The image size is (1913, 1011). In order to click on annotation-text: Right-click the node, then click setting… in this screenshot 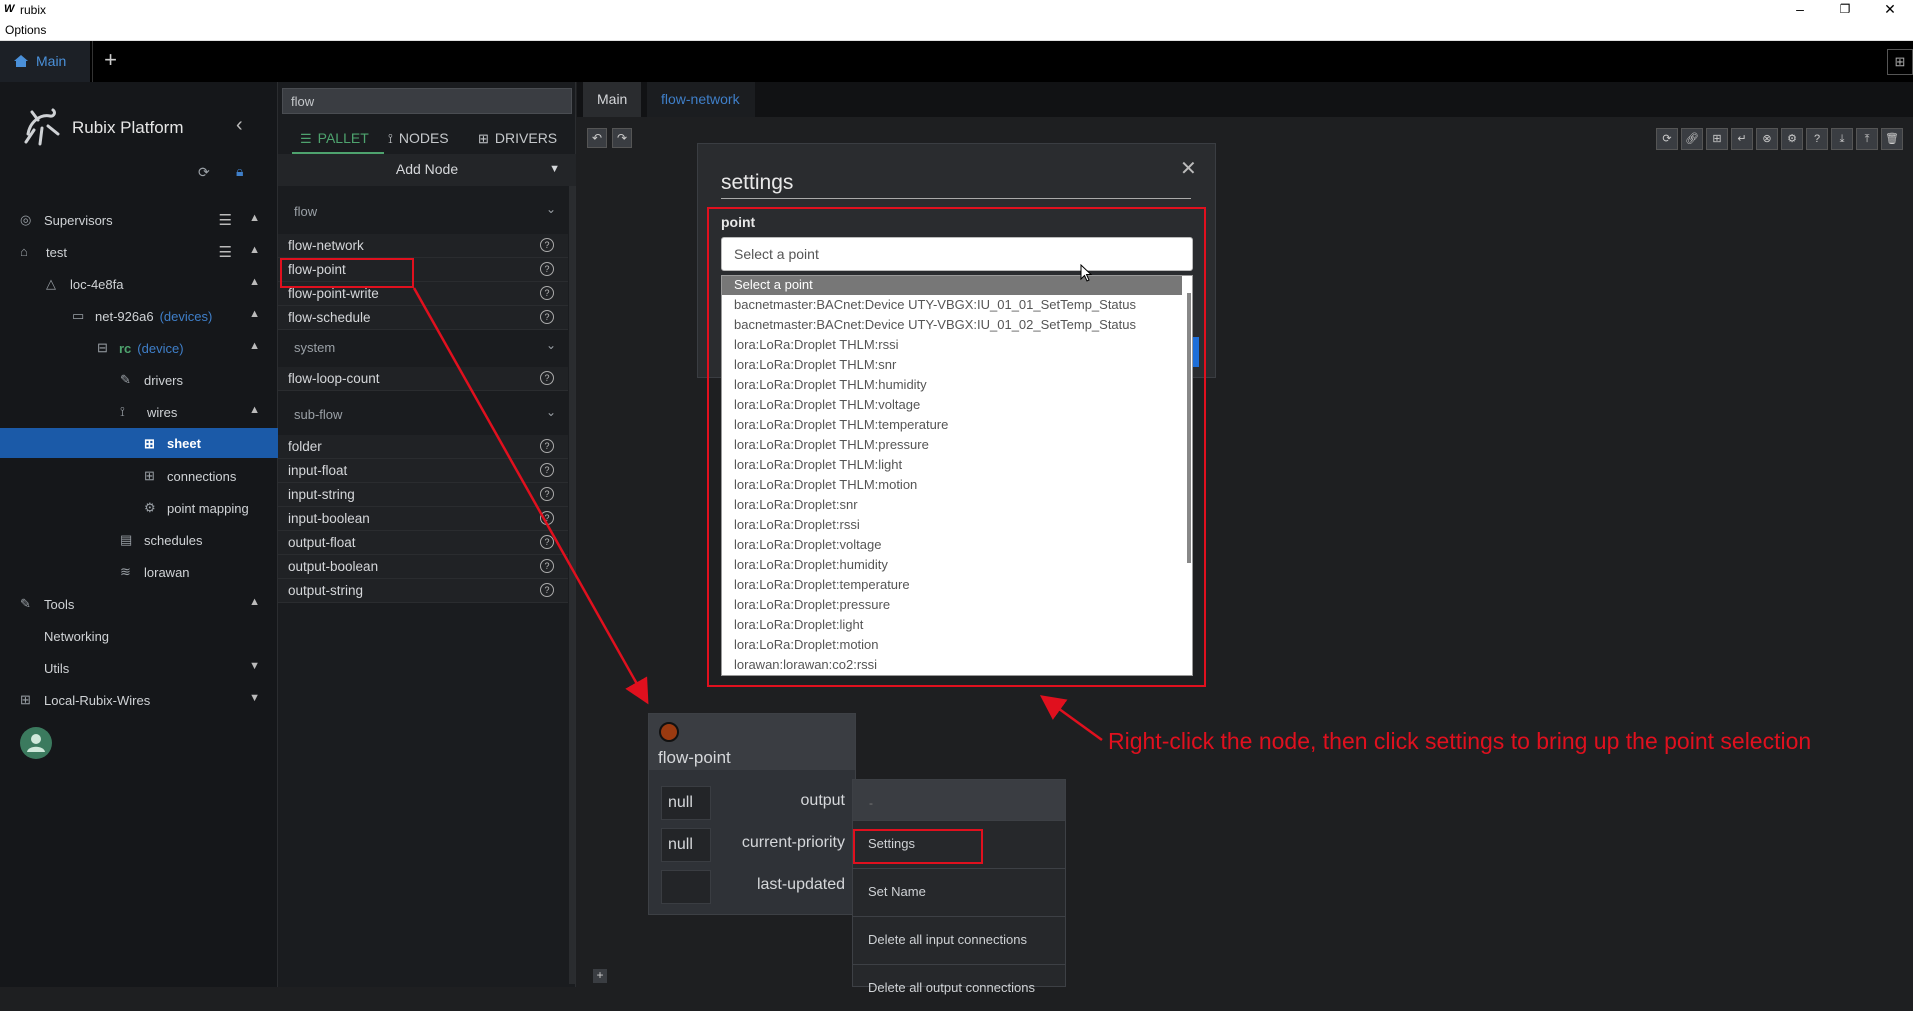, I will do `click(1460, 741)`.